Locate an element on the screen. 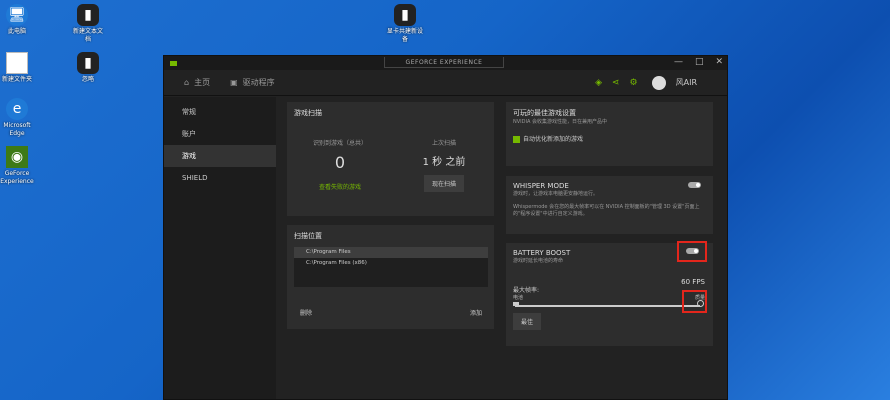  last-scan-column: 上次扫描 1 秒 之前 现在扫描 is located at coordinates (444, 165).